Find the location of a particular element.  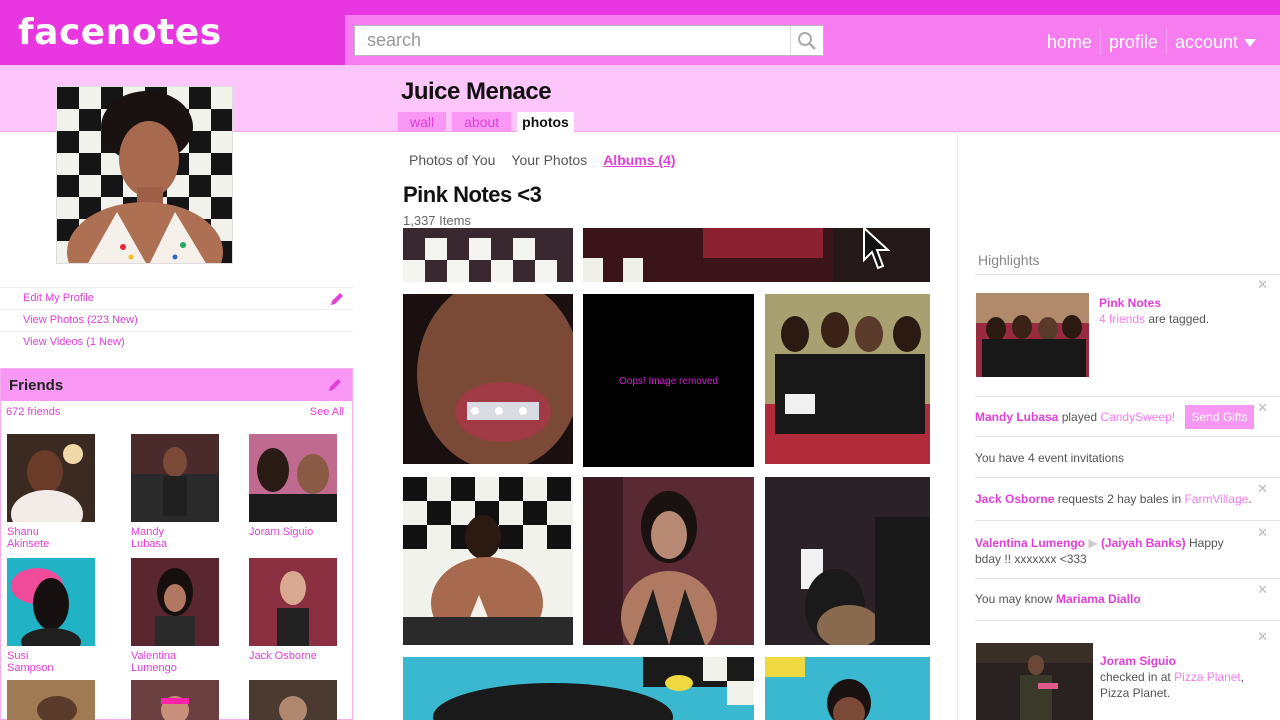

avatar is located at coordinates (144, 175).